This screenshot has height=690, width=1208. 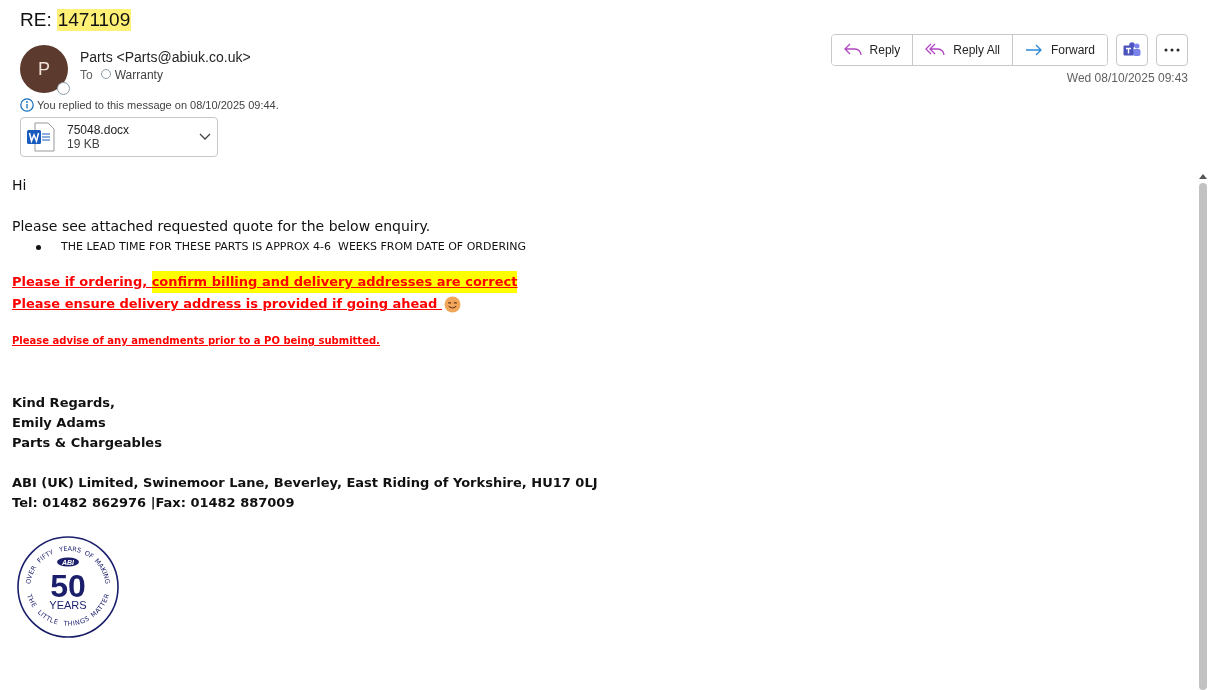 I want to click on attachment-card: 75048.docx 19 KB, so click(x=119, y=137).